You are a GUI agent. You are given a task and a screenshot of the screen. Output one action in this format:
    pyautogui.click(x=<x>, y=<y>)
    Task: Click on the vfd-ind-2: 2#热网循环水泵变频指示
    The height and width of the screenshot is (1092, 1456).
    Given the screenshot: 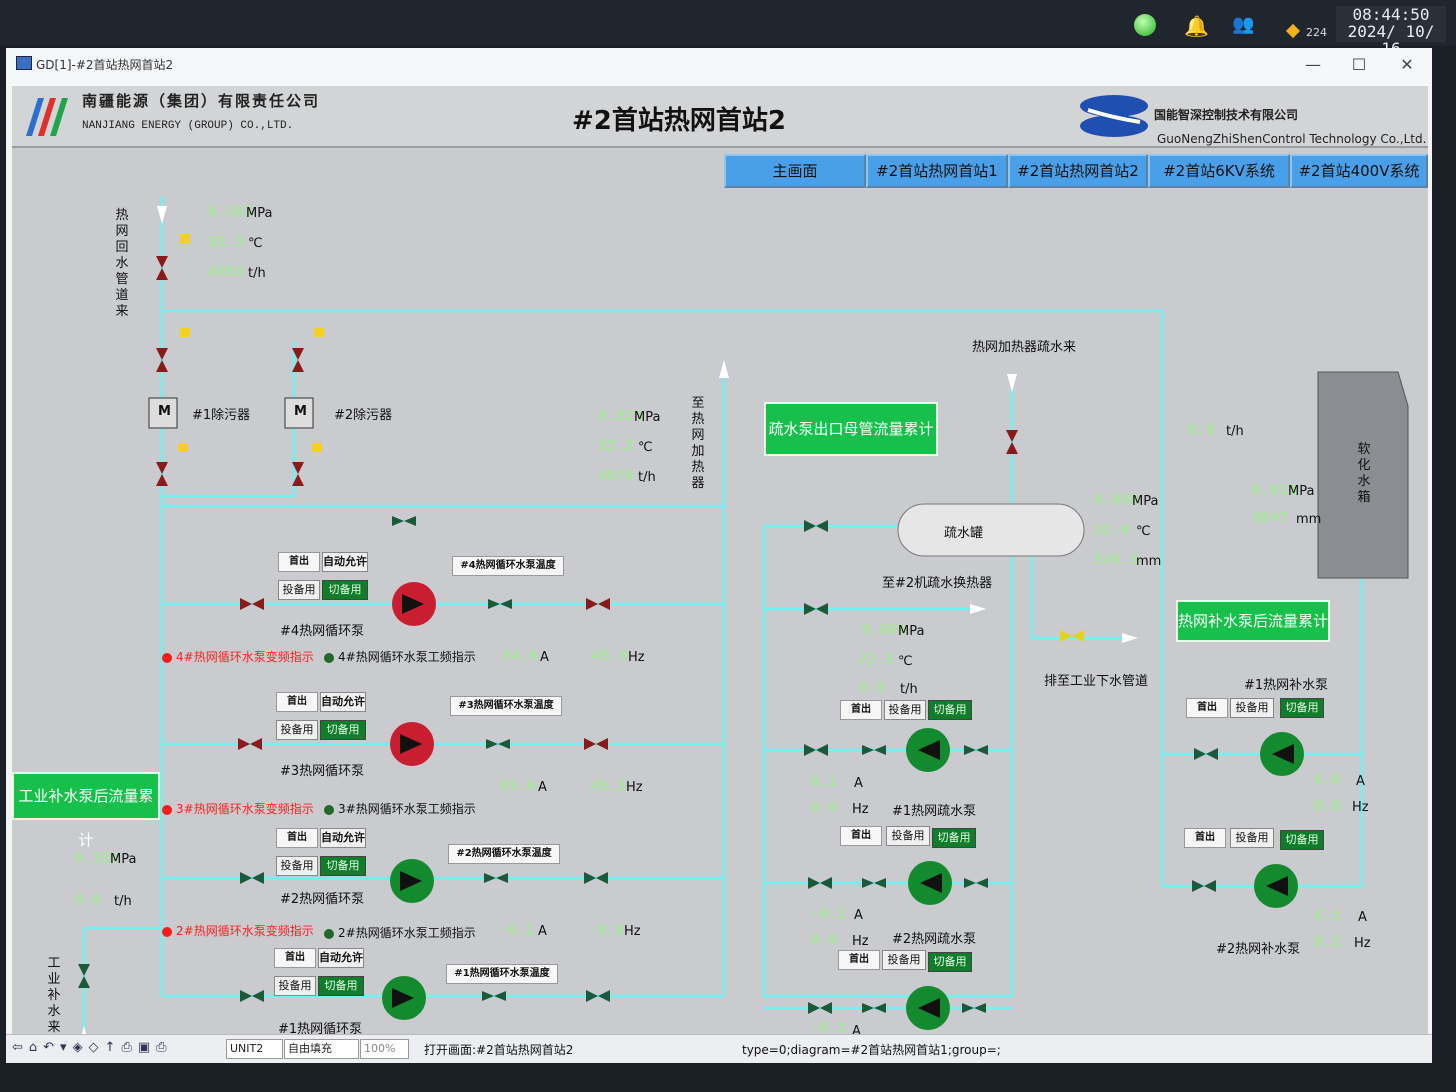 What is the action you would take?
    pyautogui.click(x=238, y=930)
    